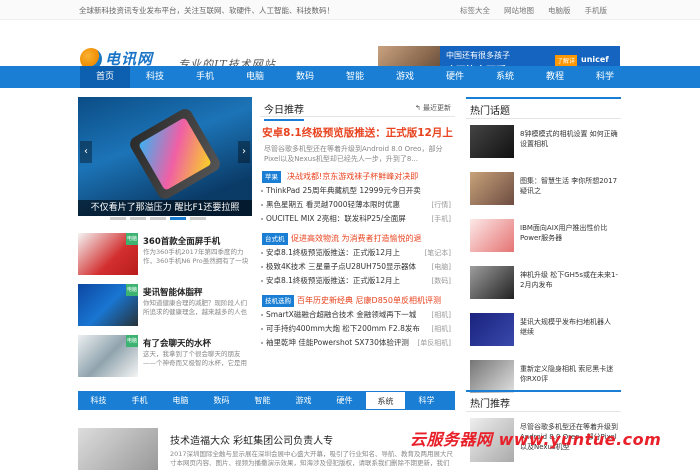 The image size is (700, 472). What do you see at coordinates (569, 139) in the screenshot?
I see `hot-text: 8钟模模式的相机设置 如何正确设置相机` at bounding box center [569, 139].